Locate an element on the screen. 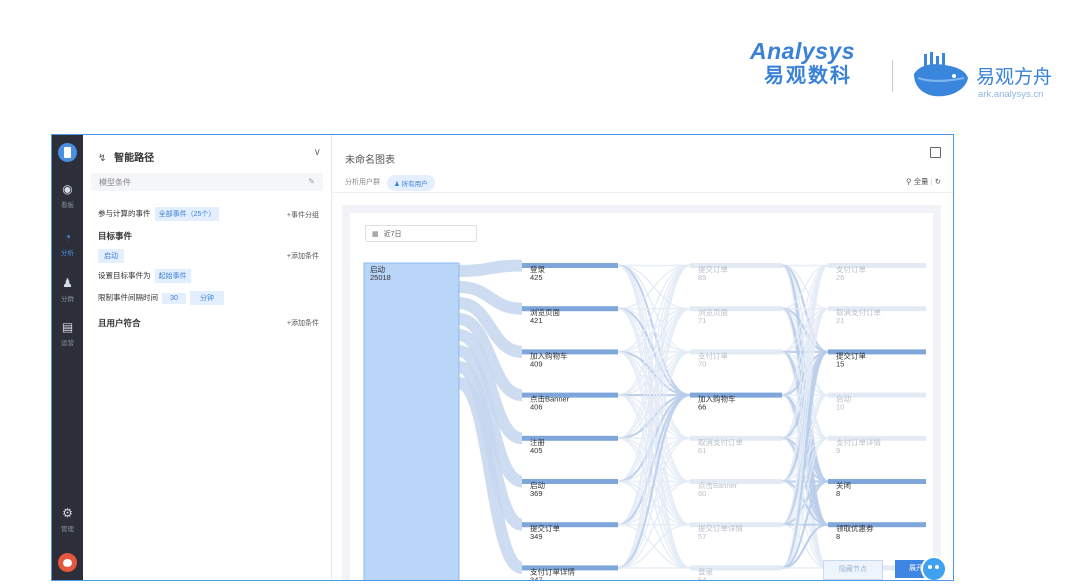 The image size is (1080, 586). sankey-node is located at coordinates (411, 421).